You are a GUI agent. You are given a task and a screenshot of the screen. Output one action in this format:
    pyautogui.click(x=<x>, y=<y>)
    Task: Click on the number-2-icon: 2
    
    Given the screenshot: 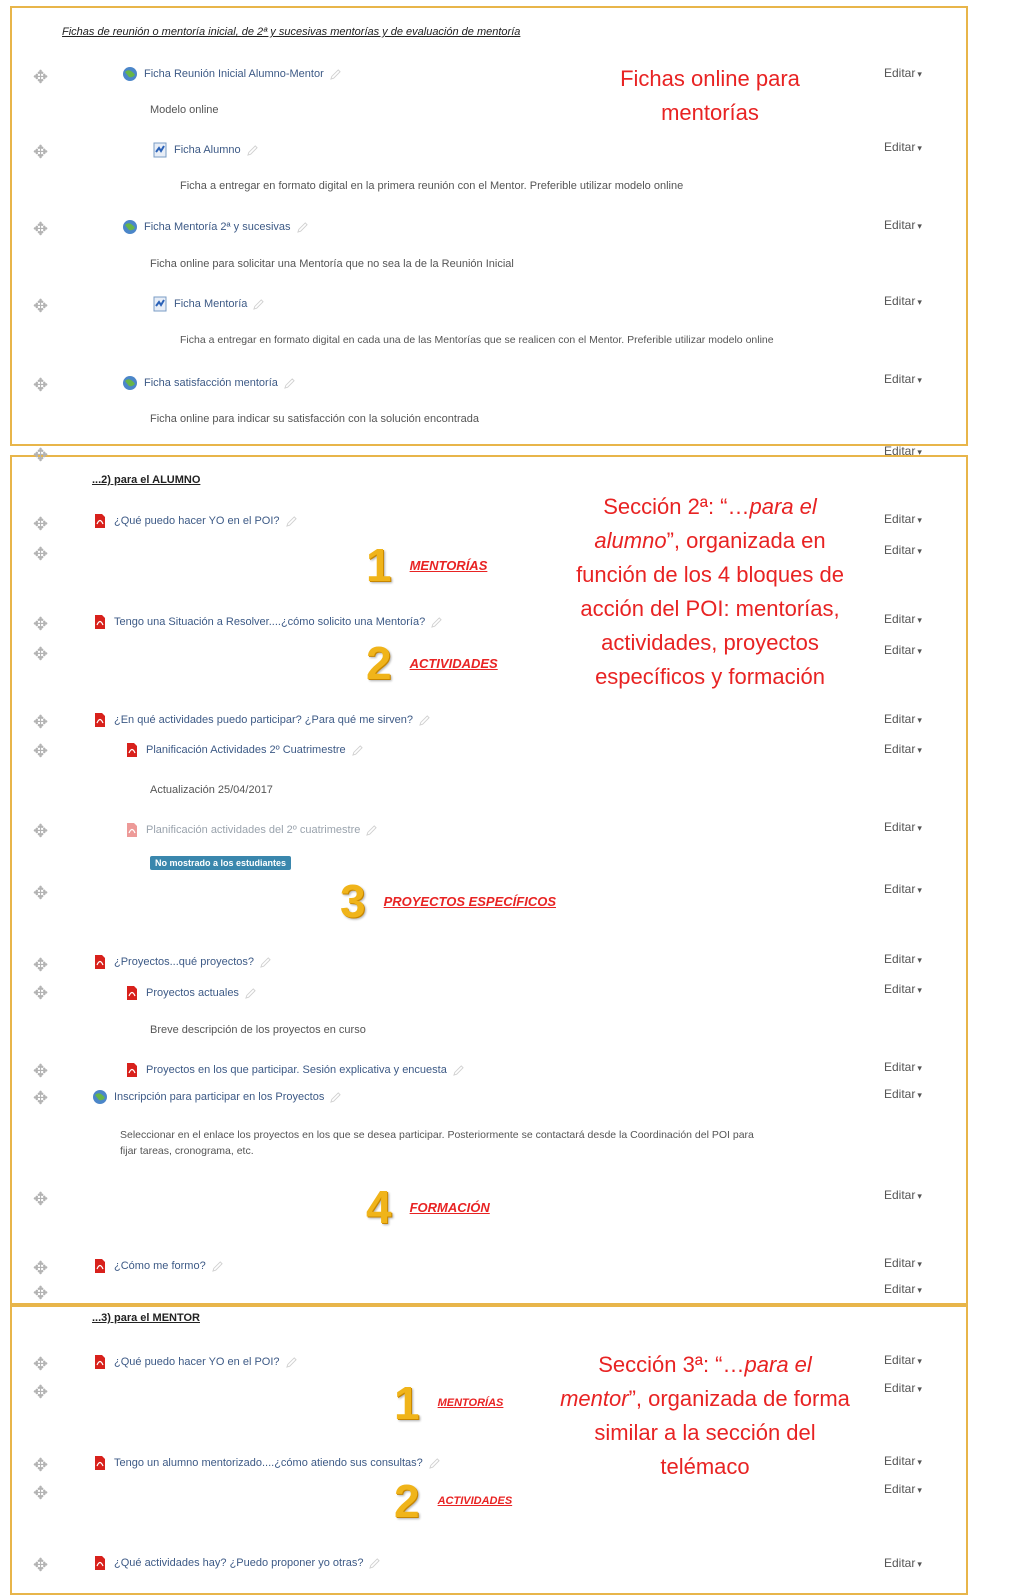 What is the action you would take?
    pyautogui.click(x=407, y=1501)
    